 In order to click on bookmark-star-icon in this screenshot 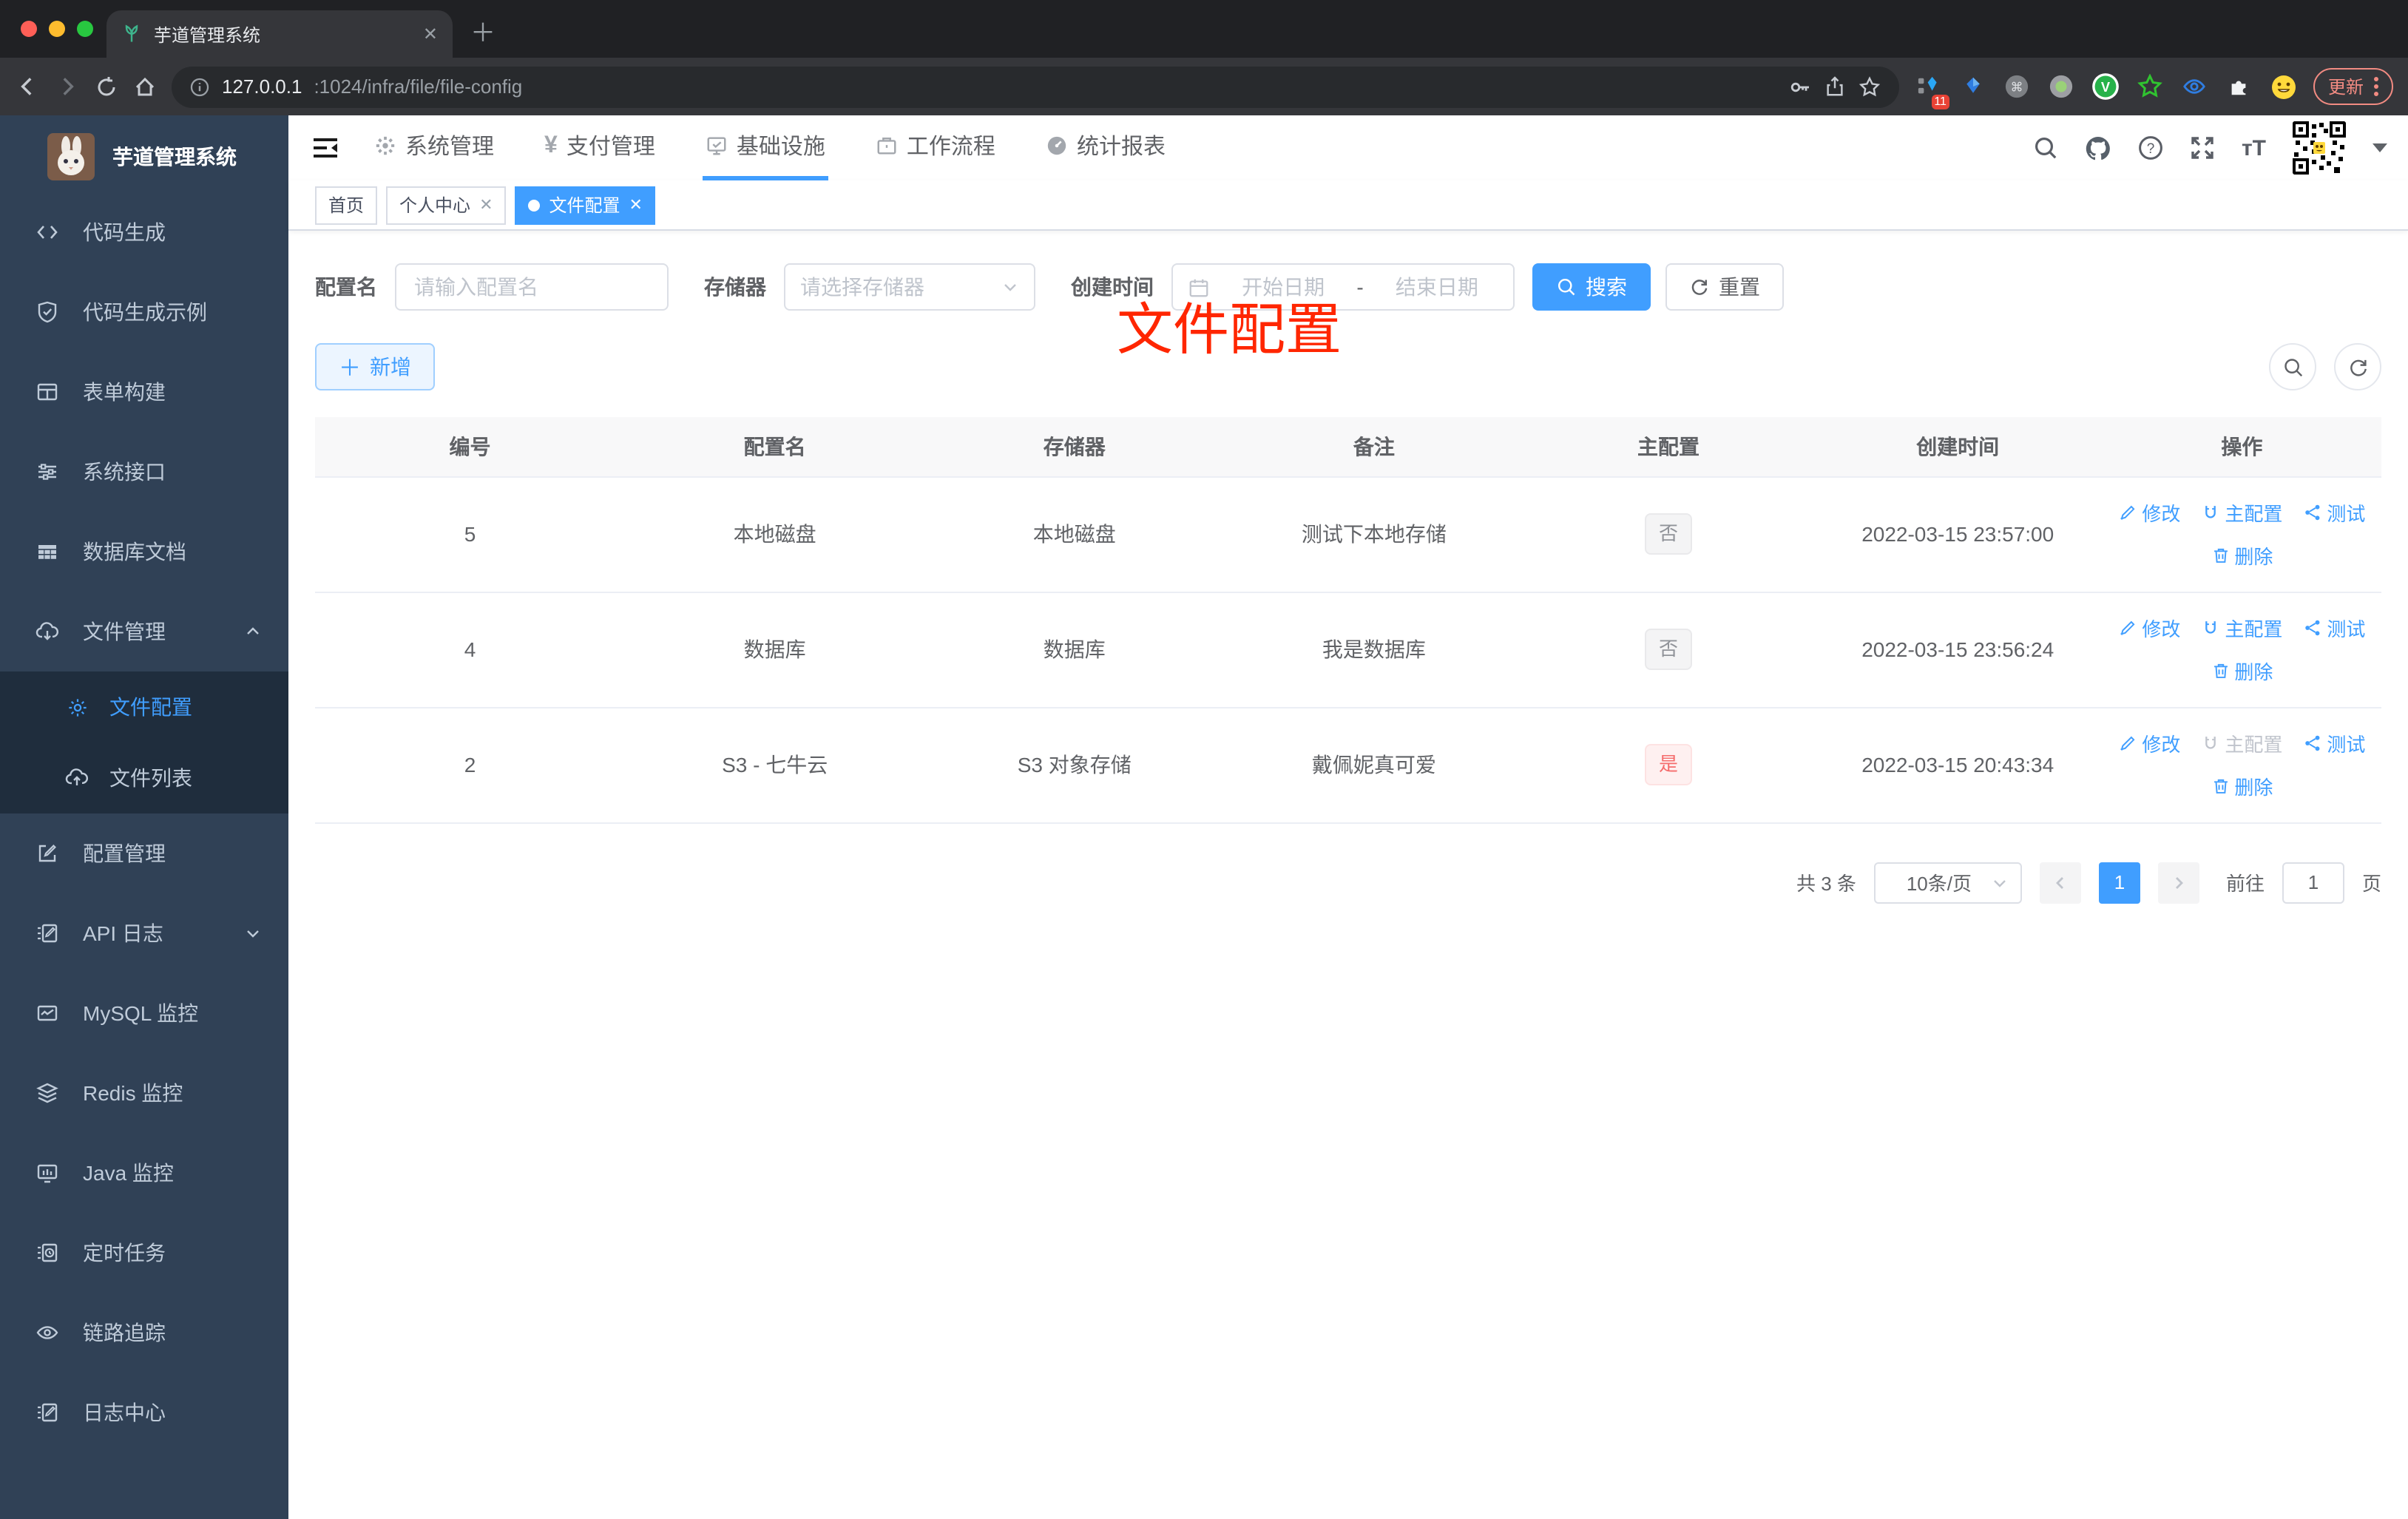, I will do `click(1869, 86)`.